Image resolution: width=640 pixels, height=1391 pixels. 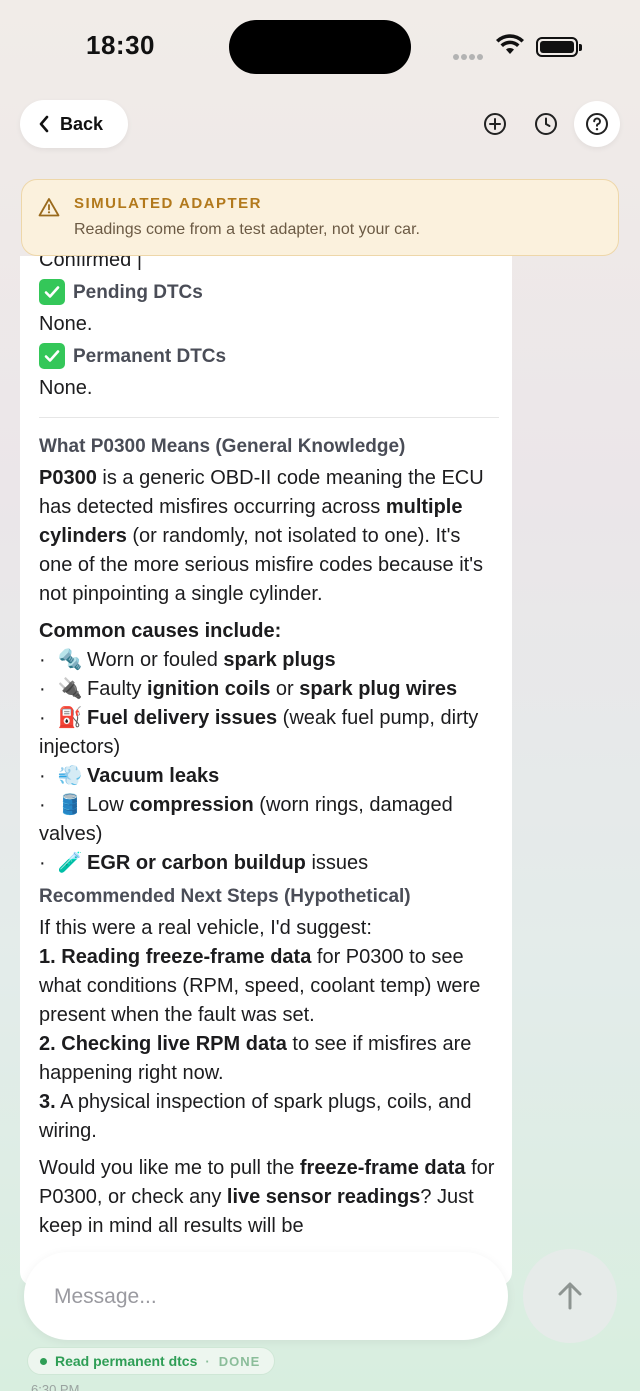 I want to click on message-timestamp: 6:30 PM, so click(x=55, y=1386).